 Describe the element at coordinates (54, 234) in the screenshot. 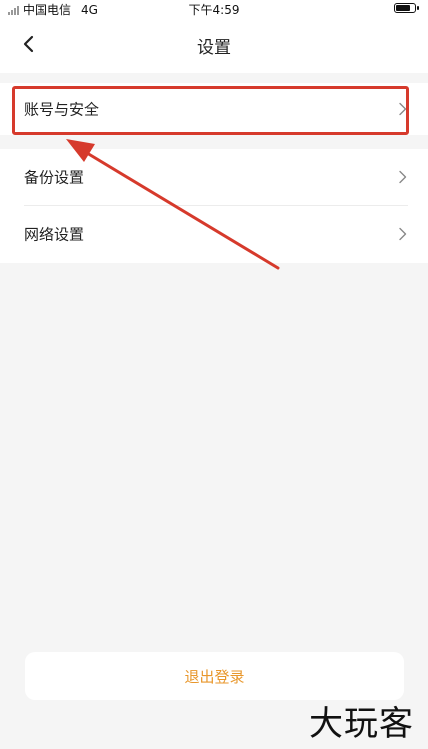

I see `settings-item-label: 网络设置` at that location.